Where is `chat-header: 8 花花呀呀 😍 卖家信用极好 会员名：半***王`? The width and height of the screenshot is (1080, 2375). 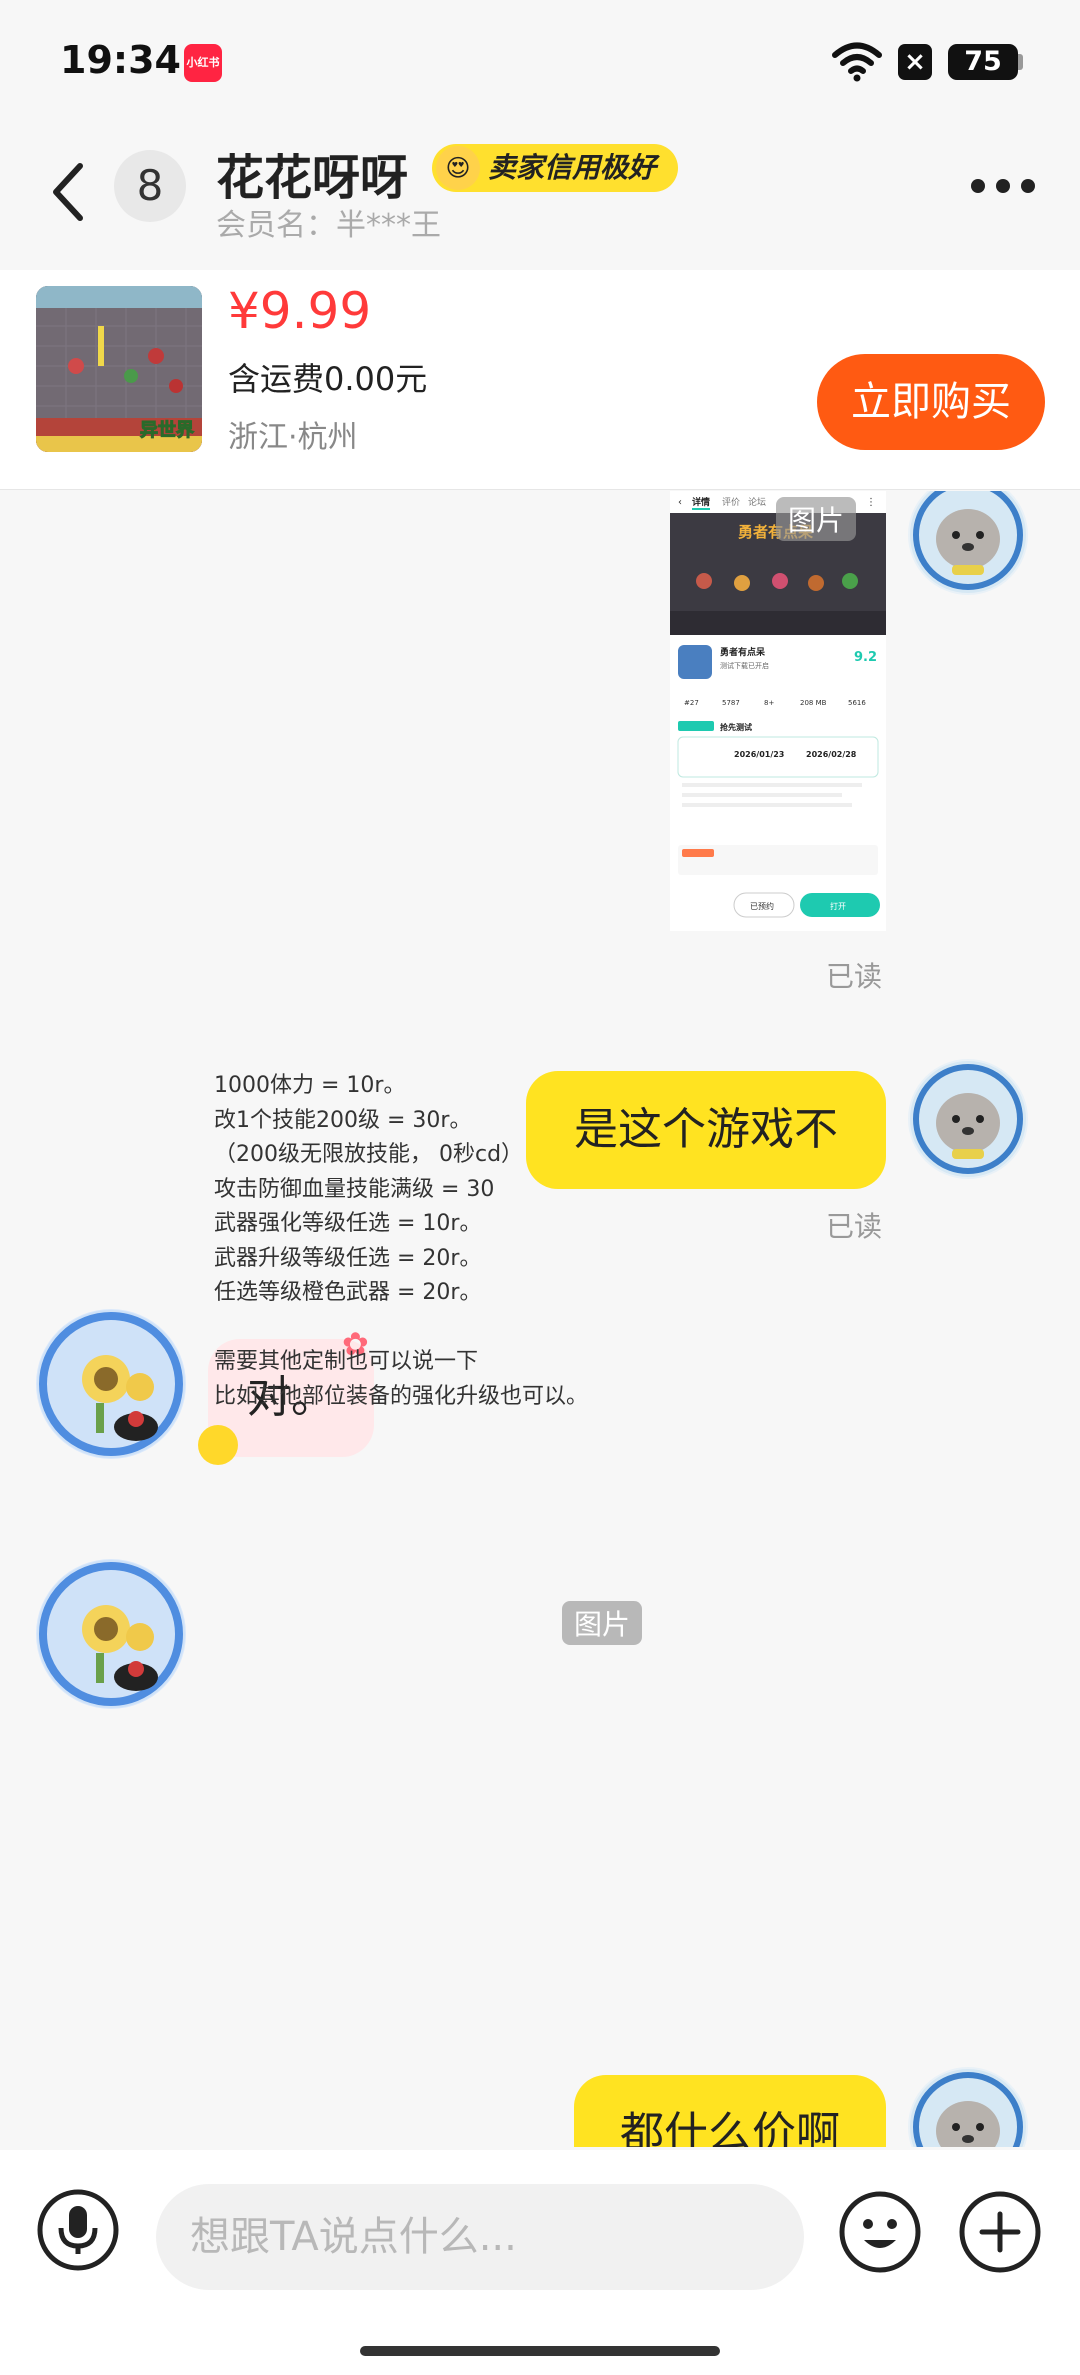
chat-header: 8 花花呀呀 😍 卖家信用极好 会员名：半***王 is located at coordinates (540, 190).